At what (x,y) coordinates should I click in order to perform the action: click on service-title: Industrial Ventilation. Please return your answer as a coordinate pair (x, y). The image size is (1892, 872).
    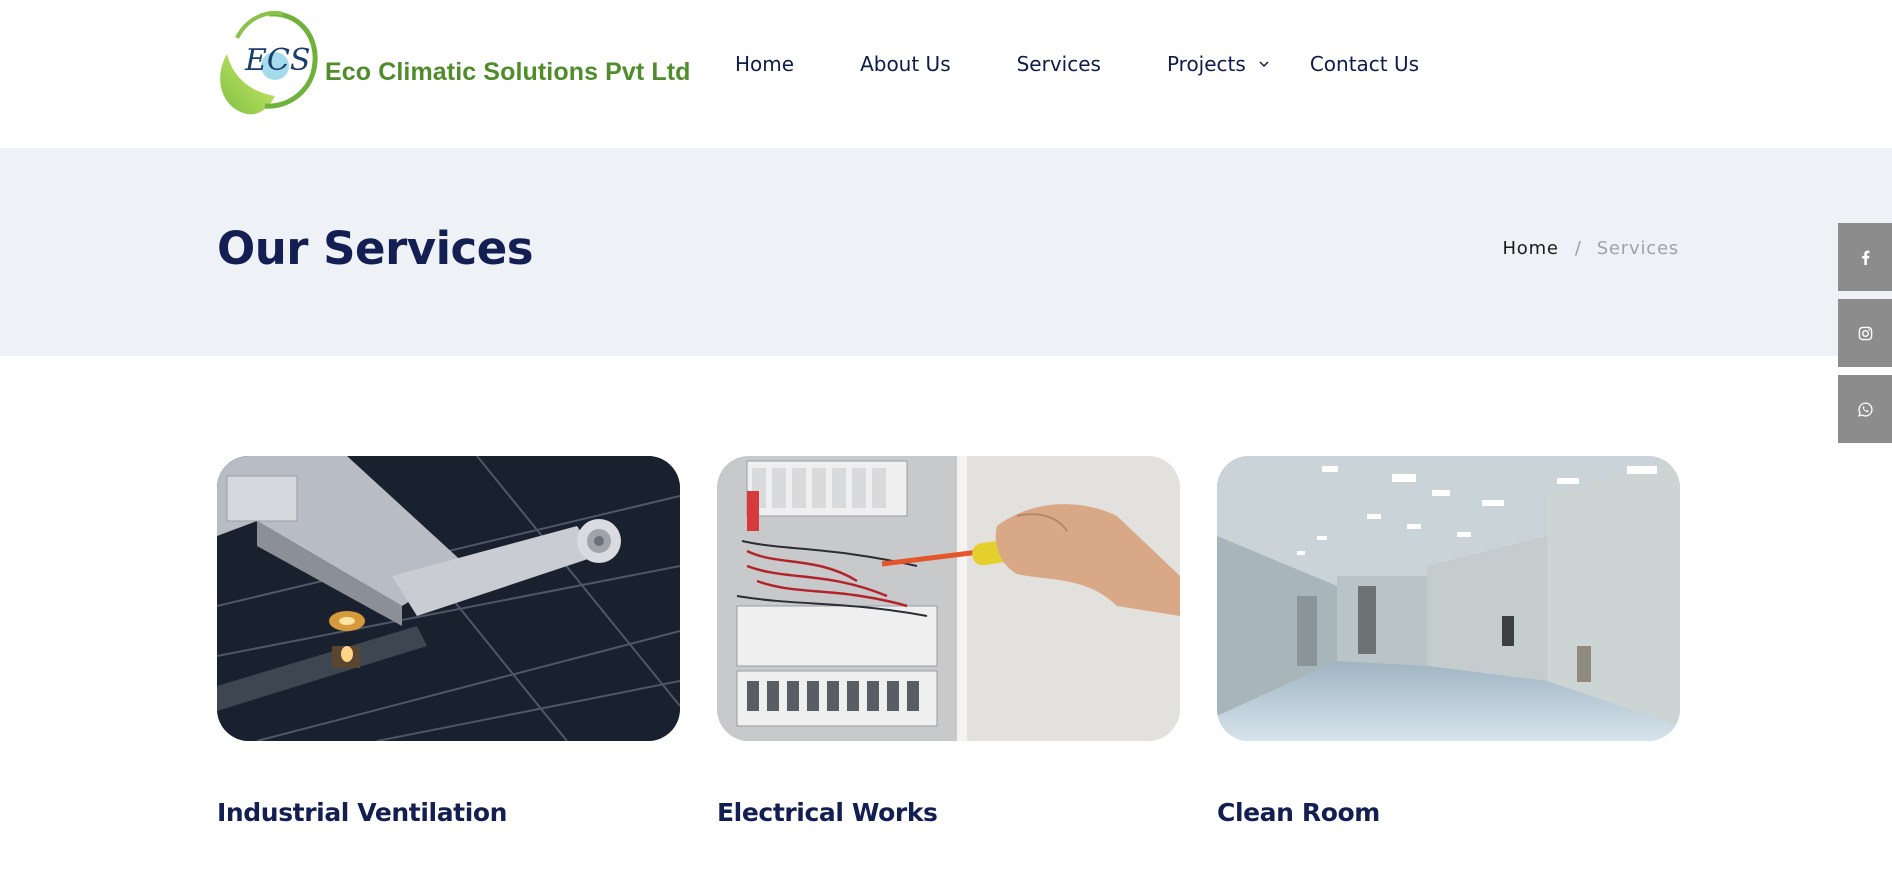
    Looking at the image, I should click on (362, 812).